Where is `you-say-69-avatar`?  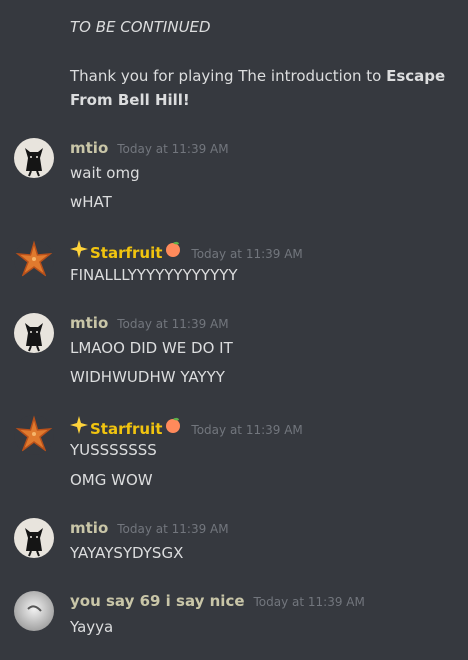
you-say-69-avatar is located at coordinates (34, 611).